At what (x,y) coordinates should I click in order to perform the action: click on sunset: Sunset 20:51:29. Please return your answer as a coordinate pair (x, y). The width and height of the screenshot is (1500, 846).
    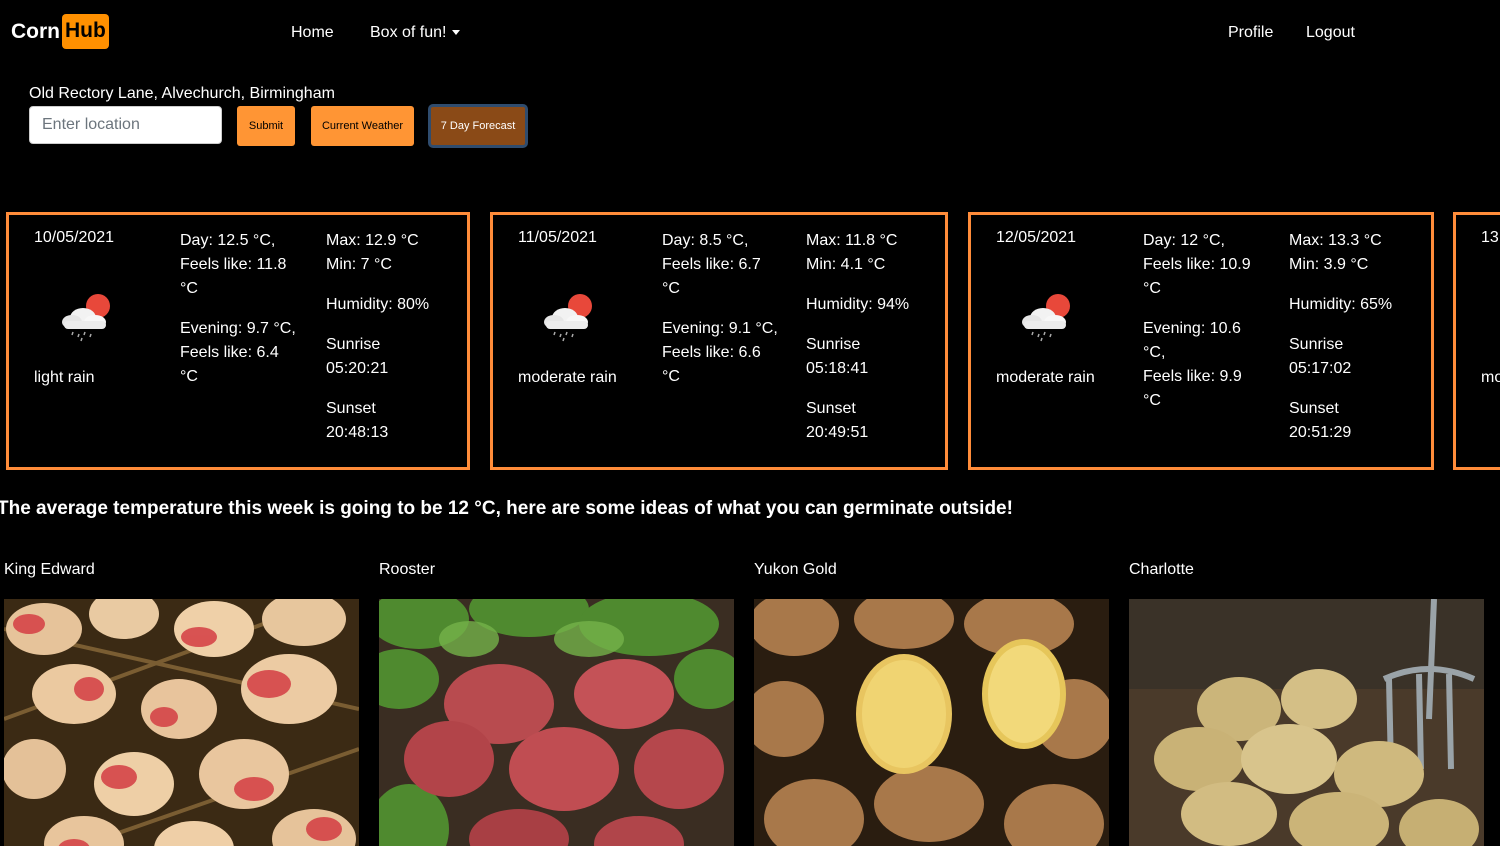
    Looking at the image, I should click on (1320, 421).